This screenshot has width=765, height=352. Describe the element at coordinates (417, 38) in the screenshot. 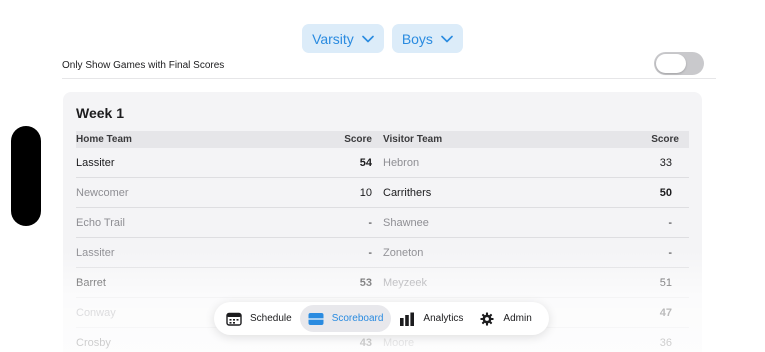

I see `gender-dropdown-label: Boys` at that location.